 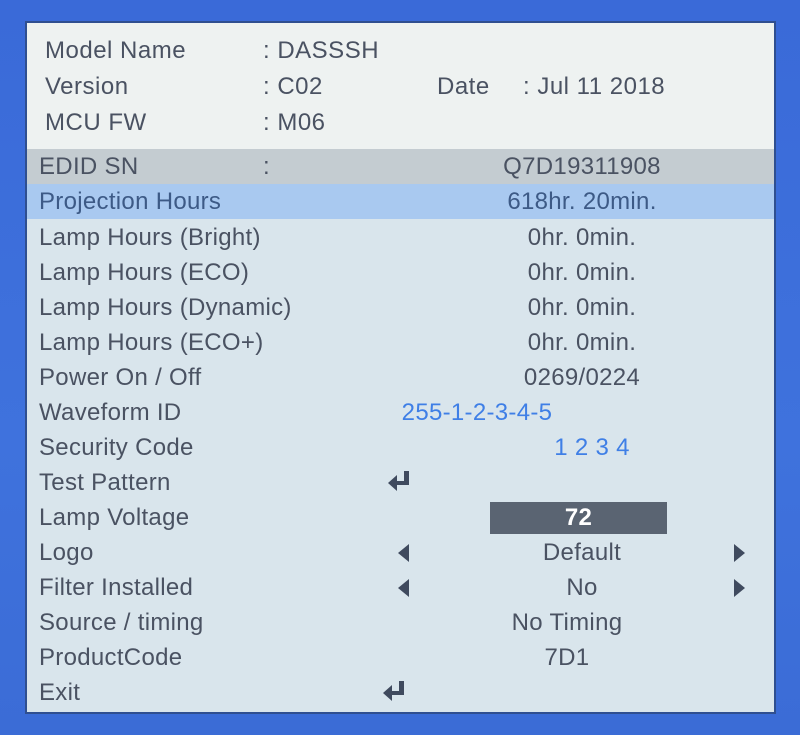 I want to click on row-logo: Logo Default, so click(x=400, y=552).